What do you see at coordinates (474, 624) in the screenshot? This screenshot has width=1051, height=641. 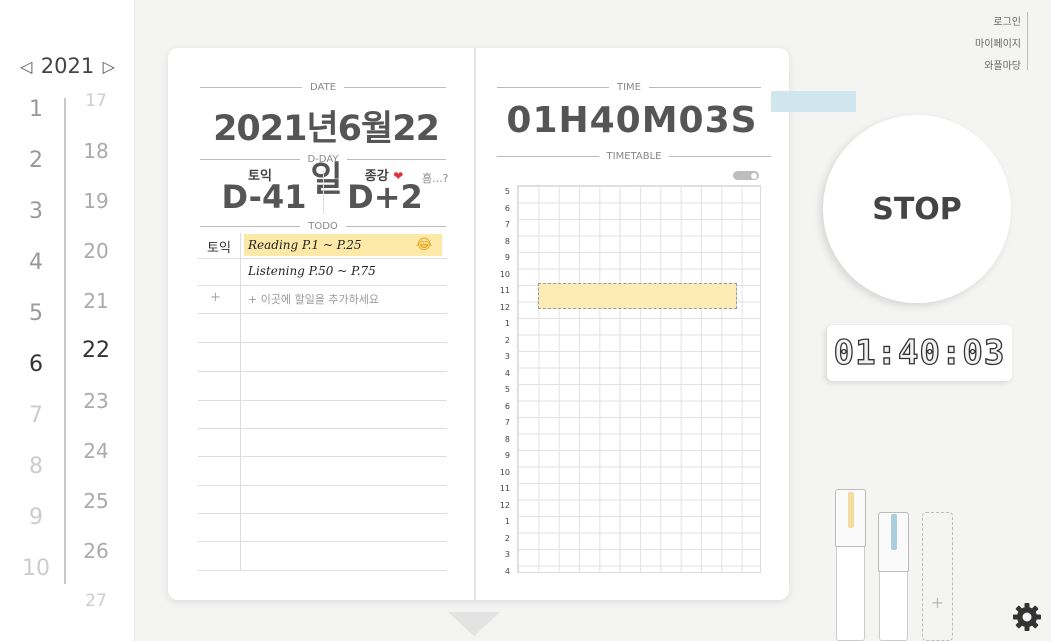 I see `bottom-toggle-tab-icon` at bounding box center [474, 624].